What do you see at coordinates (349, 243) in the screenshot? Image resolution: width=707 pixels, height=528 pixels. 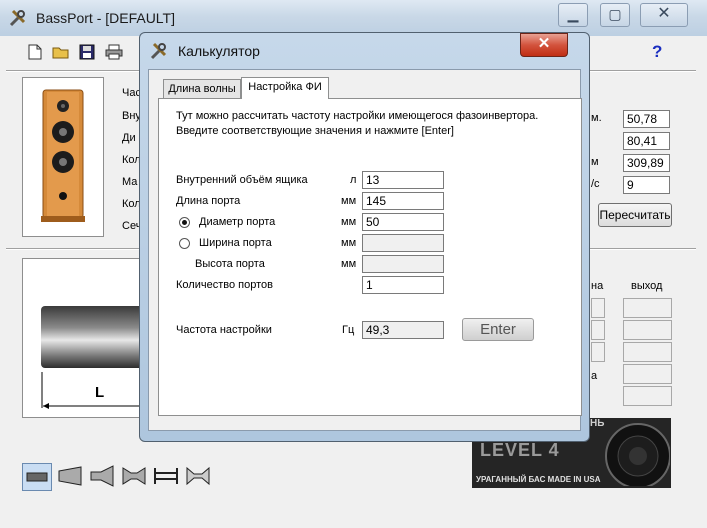 I see `port-width-unit: мм` at bounding box center [349, 243].